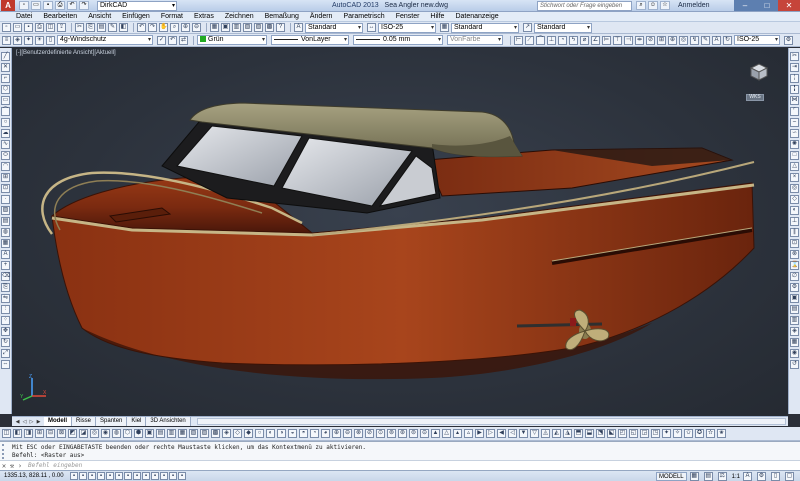 This screenshot has height=481, width=800. What do you see at coordinates (39, 433) in the screenshot?
I see `cone-icon: ⊞` at bounding box center [39, 433].